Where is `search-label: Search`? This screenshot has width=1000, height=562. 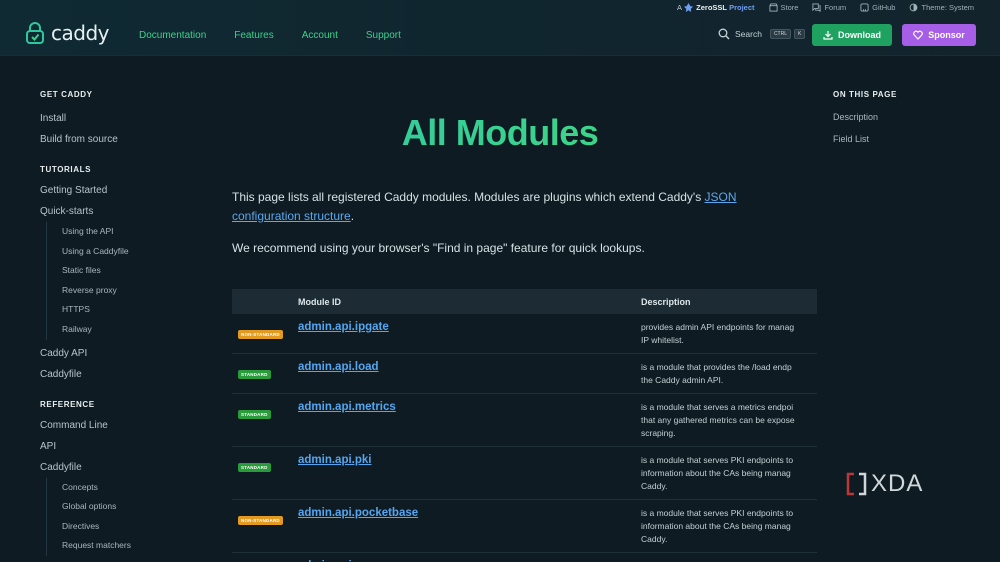 search-label: Search is located at coordinates (748, 34).